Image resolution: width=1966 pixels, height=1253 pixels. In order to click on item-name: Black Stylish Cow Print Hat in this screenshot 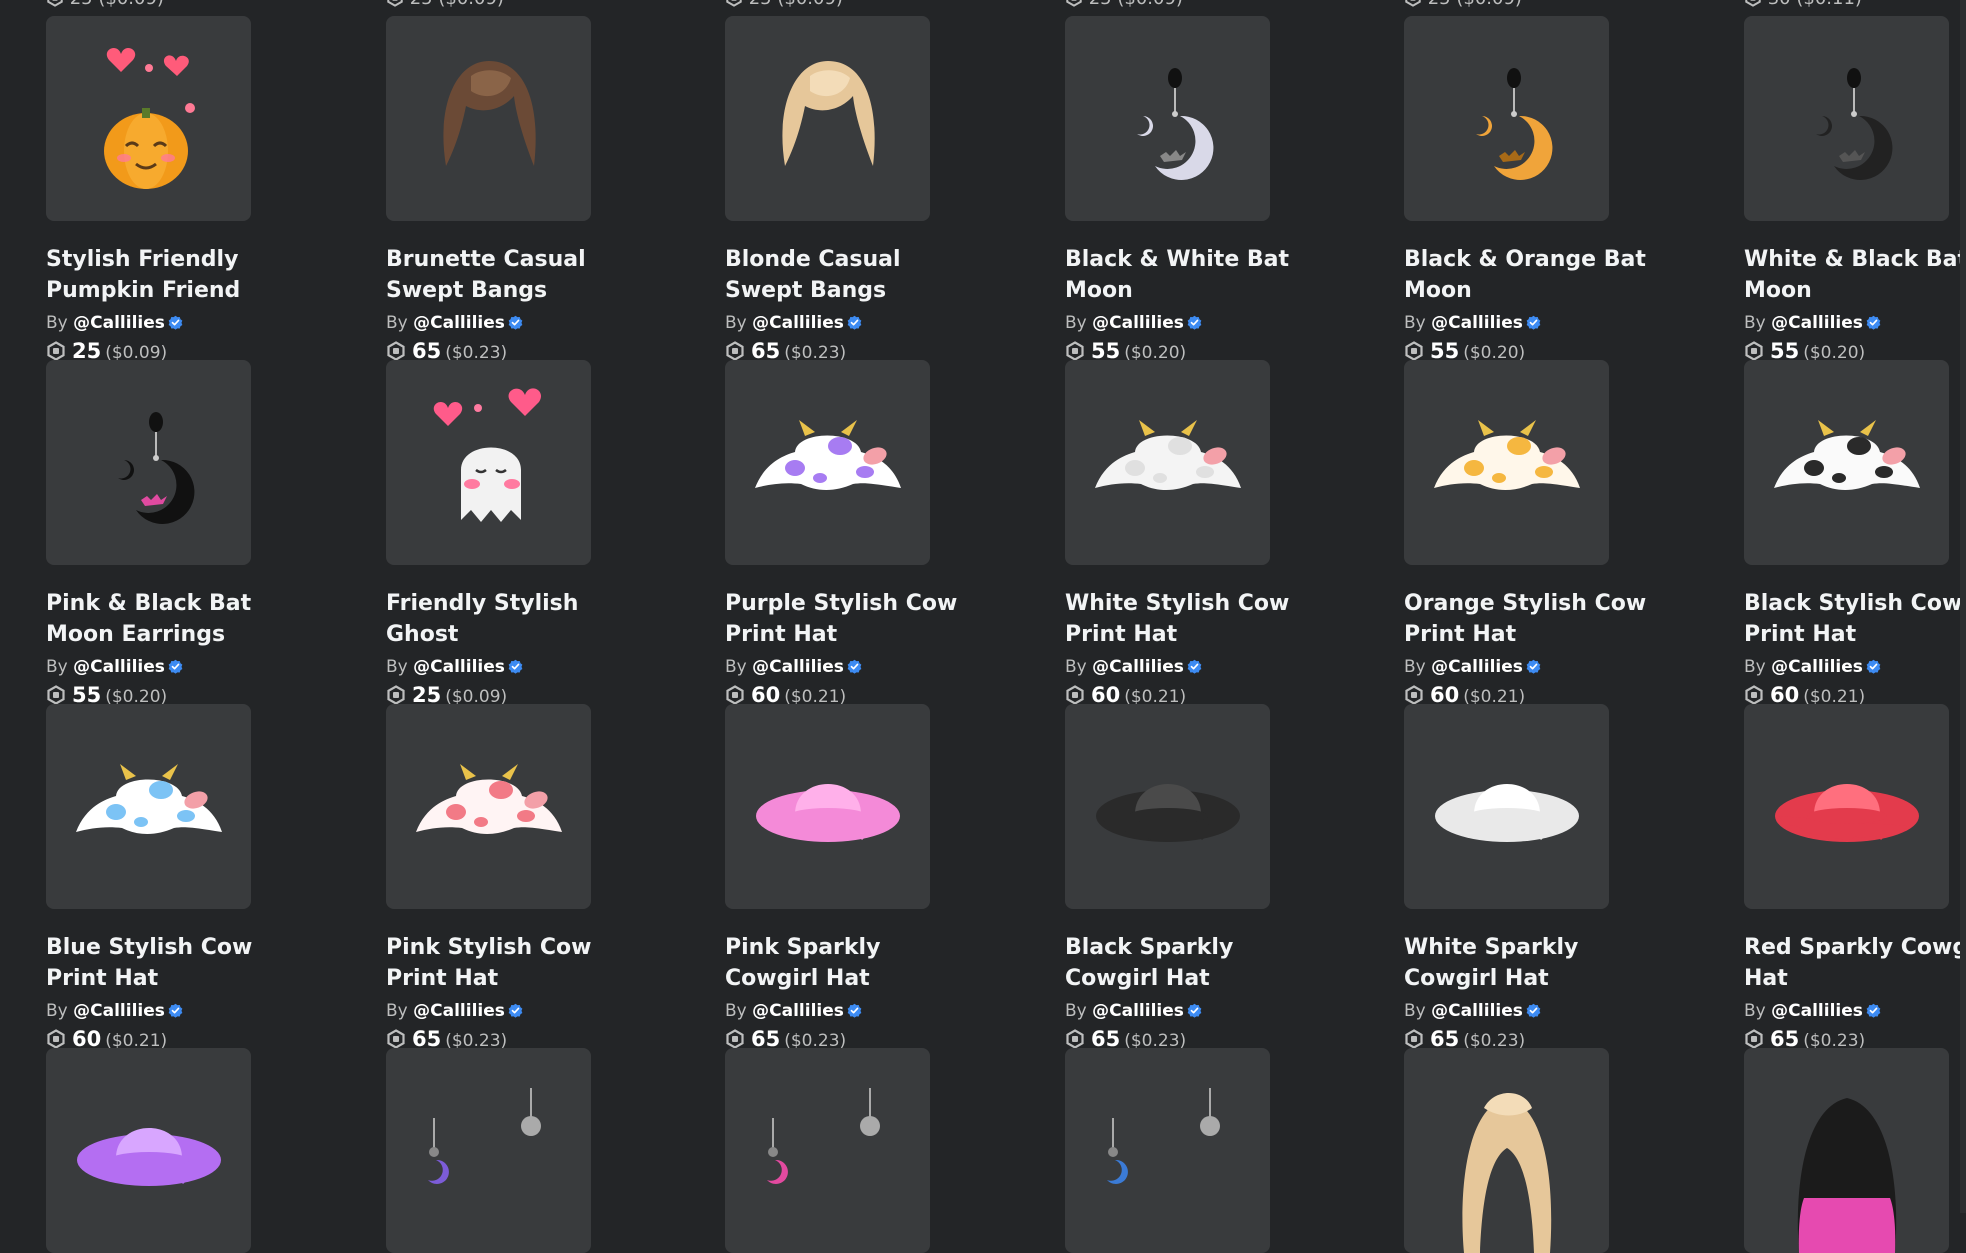, I will do `click(1855, 619)`.